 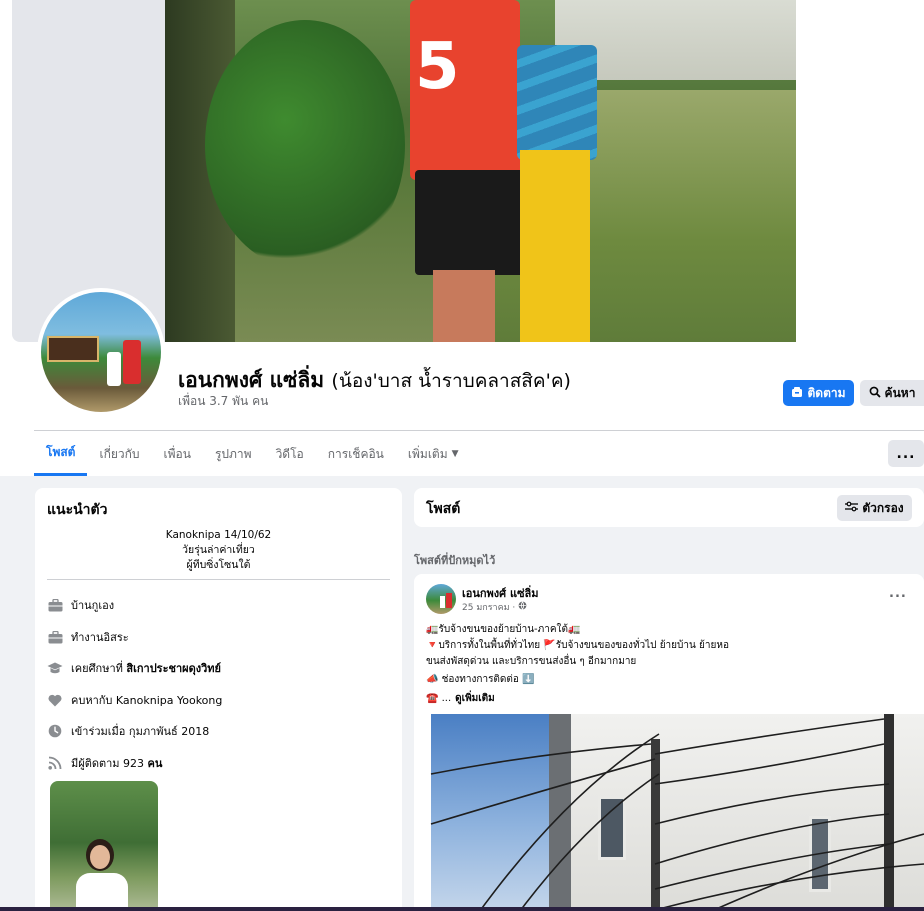 I want to click on tab-photos: รูปภาพ, so click(x=233, y=454).